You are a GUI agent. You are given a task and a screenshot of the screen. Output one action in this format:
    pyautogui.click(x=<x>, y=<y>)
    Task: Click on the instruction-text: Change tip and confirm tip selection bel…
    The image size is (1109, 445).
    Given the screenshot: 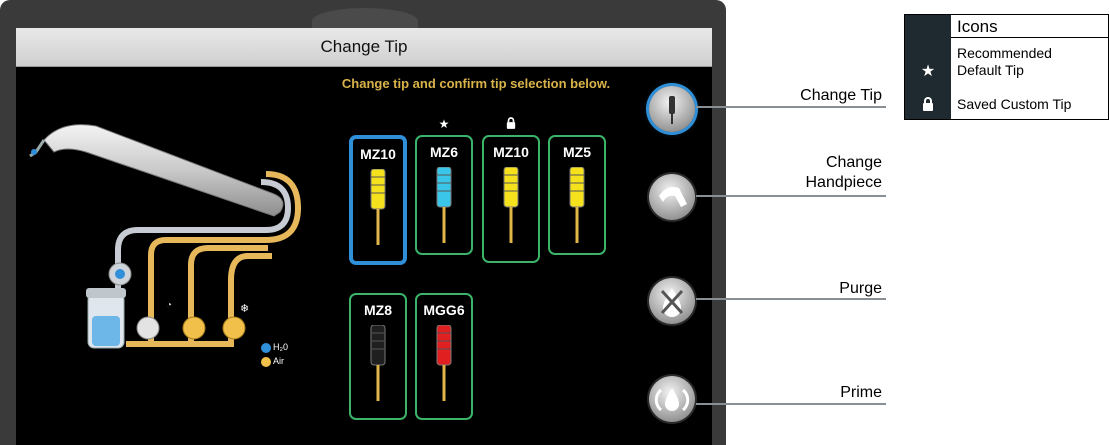 What is the action you would take?
    pyautogui.click(x=476, y=83)
    